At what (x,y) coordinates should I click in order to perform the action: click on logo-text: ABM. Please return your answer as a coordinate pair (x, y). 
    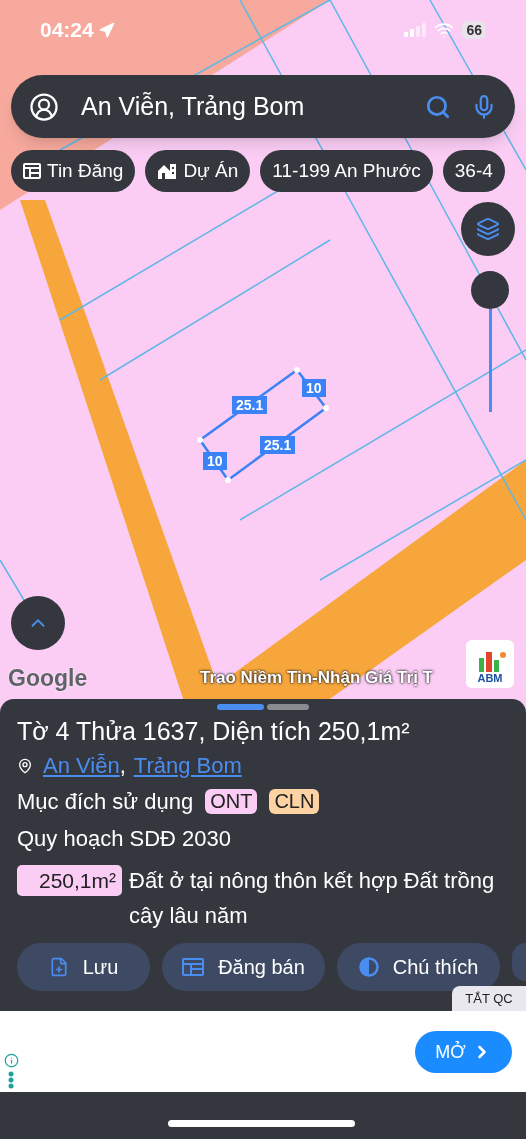
    Looking at the image, I should click on (490, 678).